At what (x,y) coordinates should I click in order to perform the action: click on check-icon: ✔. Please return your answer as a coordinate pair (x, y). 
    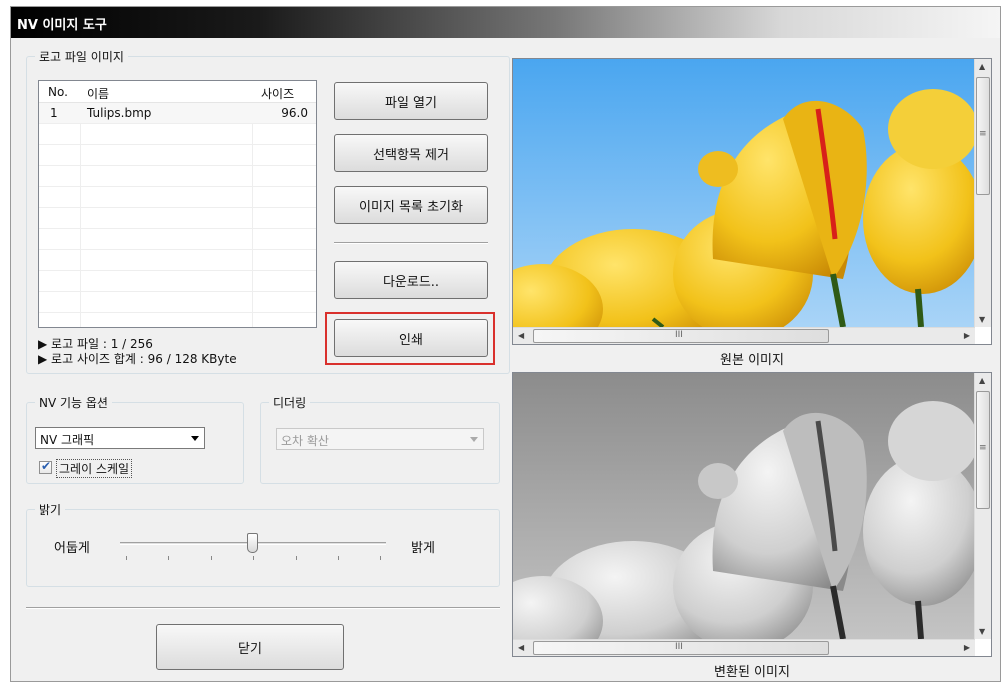
    Looking at the image, I should click on (46, 466).